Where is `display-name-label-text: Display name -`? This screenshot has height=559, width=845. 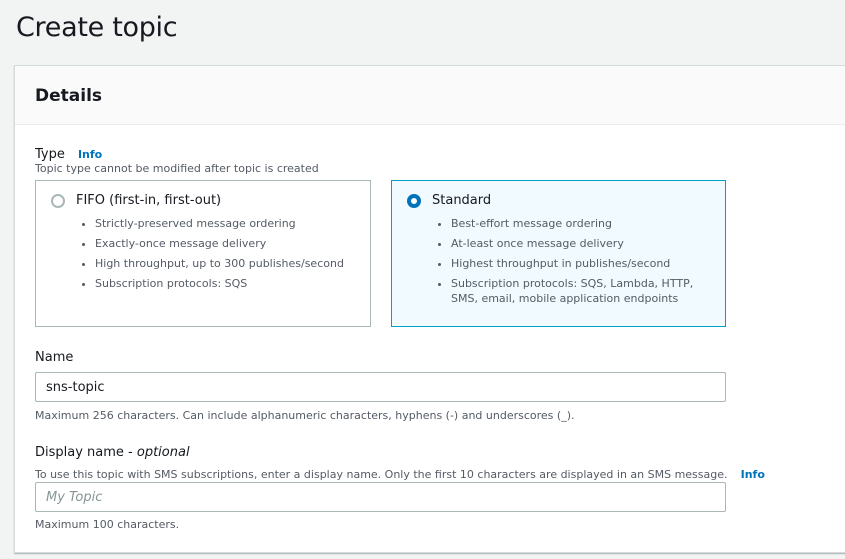 display-name-label-text: Display name - is located at coordinates (86, 452).